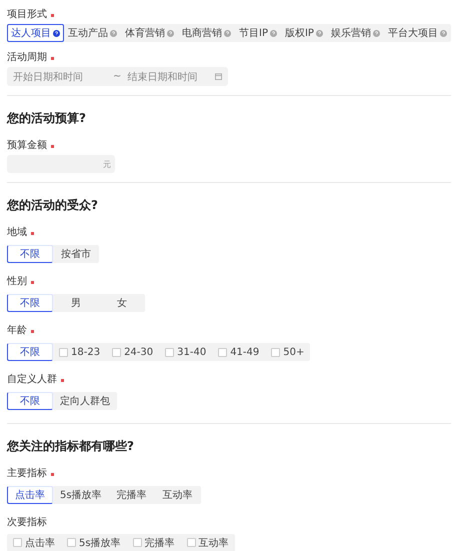 The width and height of the screenshot is (458, 551). What do you see at coordinates (40, 543) in the screenshot?
I see `checkbox-label: 点击率` at bounding box center [40, 543].